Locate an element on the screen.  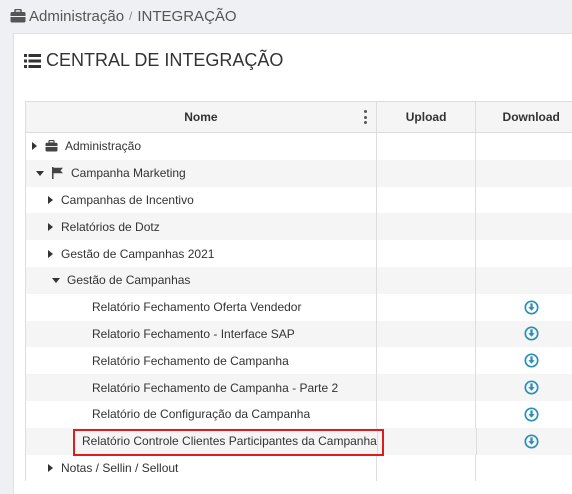
grid-header: Nome Upload Download is located at coordinates (299, 117).